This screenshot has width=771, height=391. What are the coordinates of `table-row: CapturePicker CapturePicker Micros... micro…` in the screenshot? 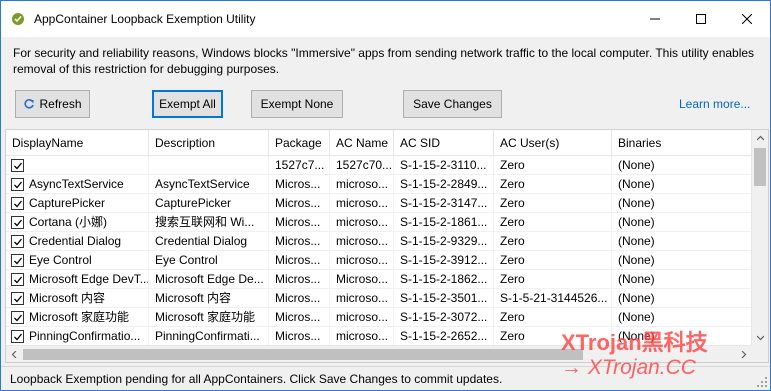 It's located at (379, 203).